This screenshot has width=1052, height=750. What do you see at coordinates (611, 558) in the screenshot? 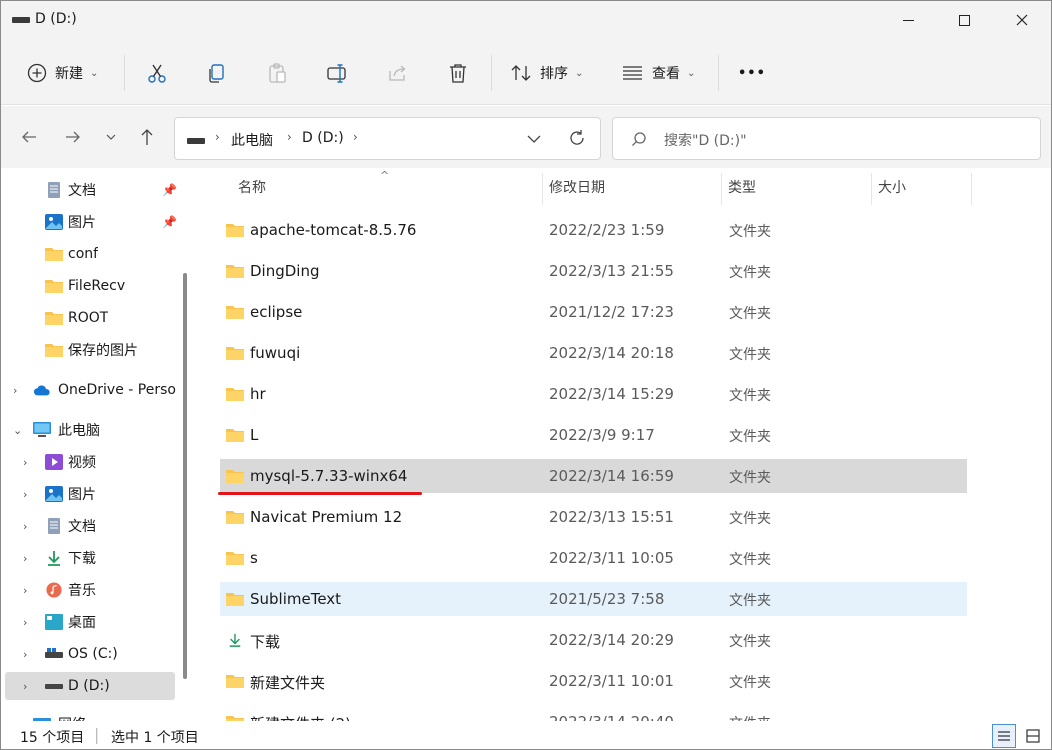
I see `file-date: 2022/3/11 10:05` at bounding box center [611, 558].